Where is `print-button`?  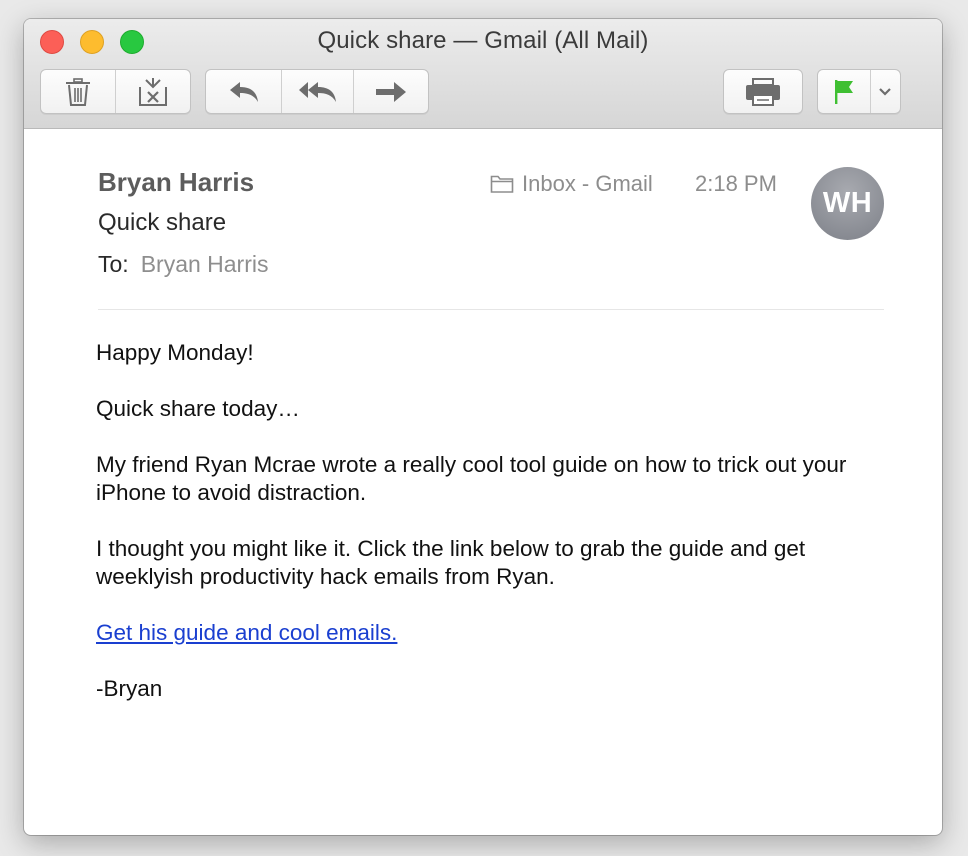
print-button is located at coordinates (763, 91).